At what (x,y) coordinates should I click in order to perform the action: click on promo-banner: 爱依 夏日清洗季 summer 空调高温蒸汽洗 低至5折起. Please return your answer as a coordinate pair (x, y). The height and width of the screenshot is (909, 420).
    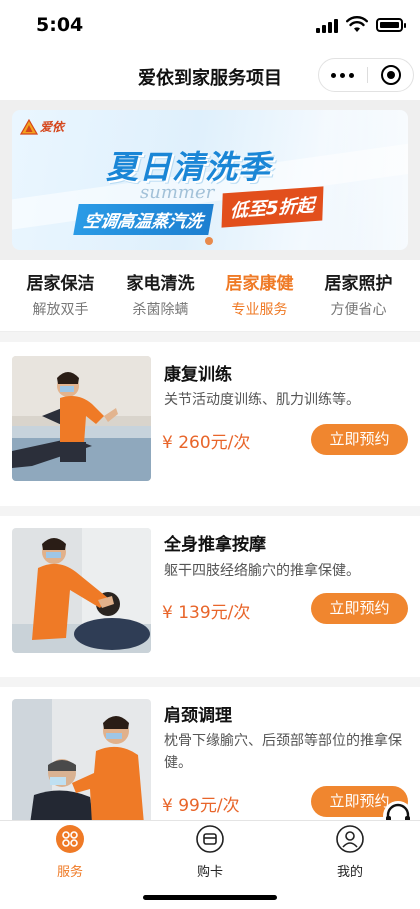
    Looking at the image, I should click on (210, 180).